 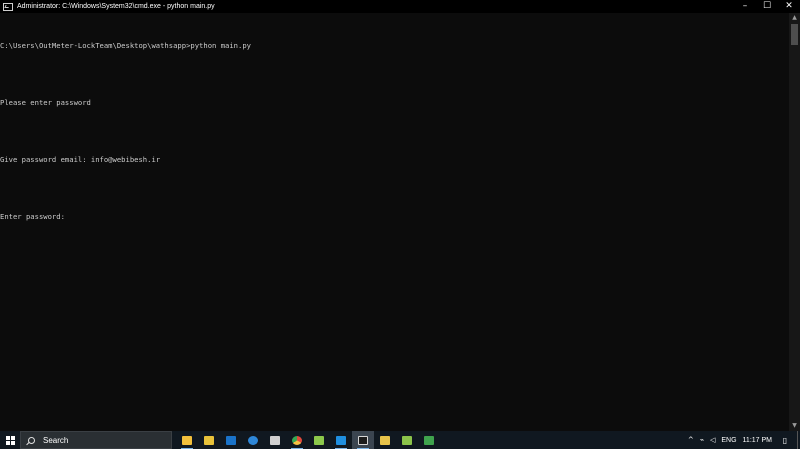 I want to click on windows-logo-icon, so click(x=10, y=440).